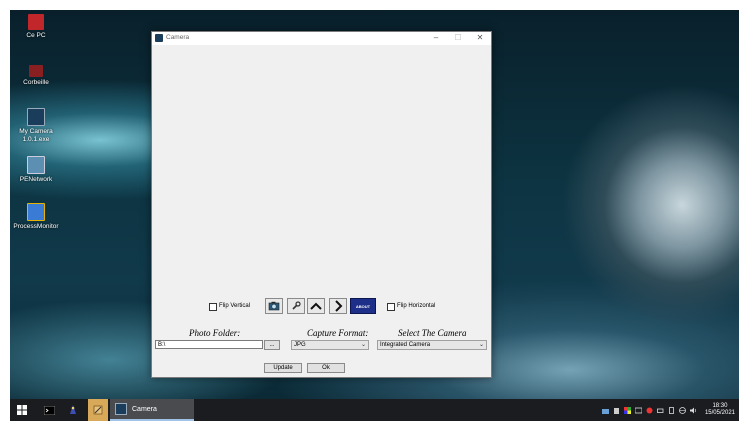 This screenshot has height=431, width=750. What do you see at coordinates (178, 37) in the screenshot?
I see `window-title: Camera` at bounding box center [178, 37].